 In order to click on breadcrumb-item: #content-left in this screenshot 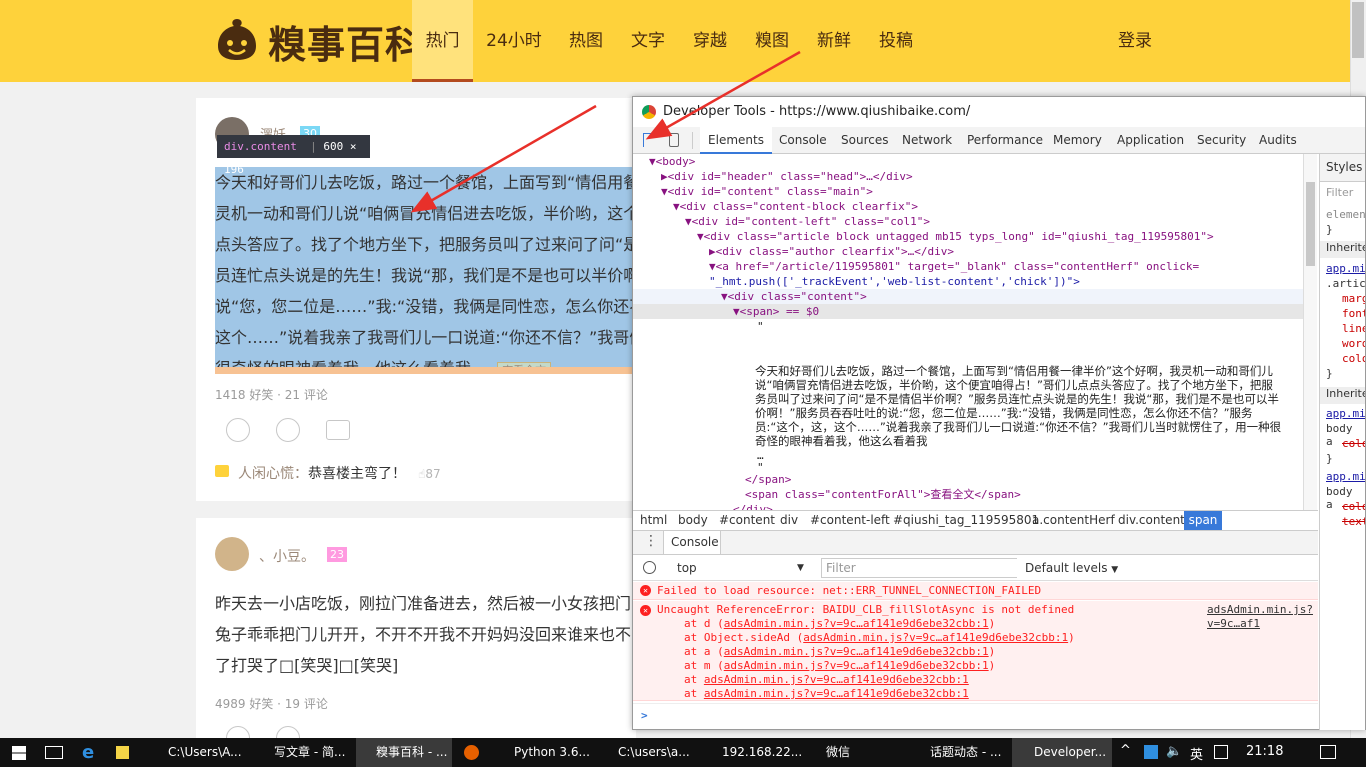, I will do `click(850, 520)`.